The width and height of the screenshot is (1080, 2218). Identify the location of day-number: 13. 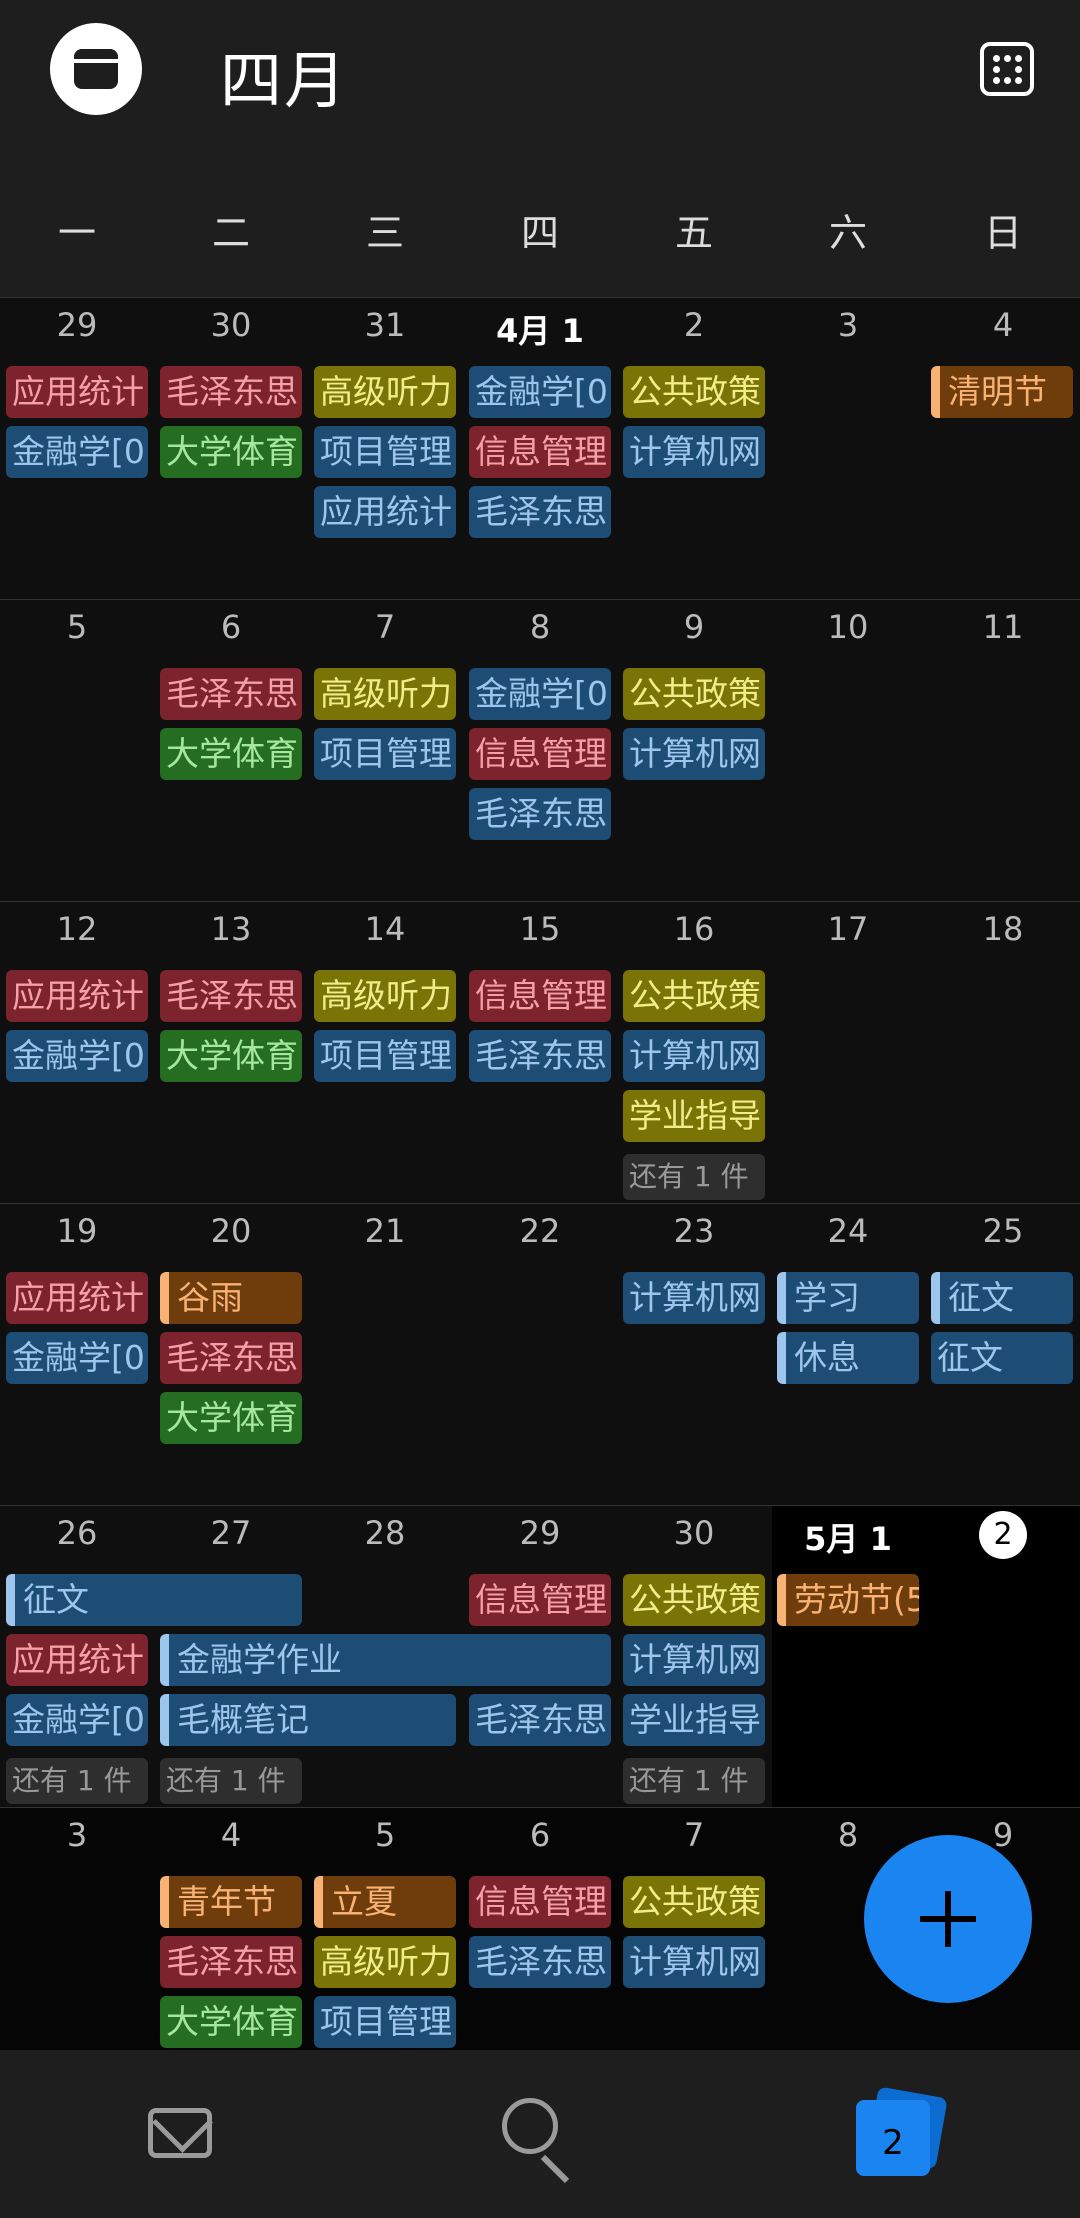
(231, 930).